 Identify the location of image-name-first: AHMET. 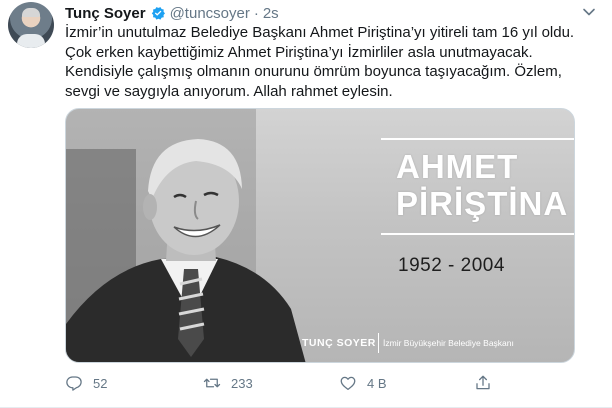
(457, 166).